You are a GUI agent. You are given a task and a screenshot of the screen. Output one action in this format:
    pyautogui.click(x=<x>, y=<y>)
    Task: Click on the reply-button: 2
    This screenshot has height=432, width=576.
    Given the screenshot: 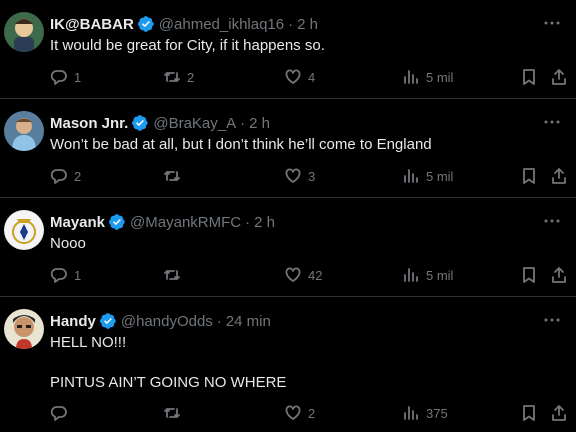 What is the action you would take?
    pyautogui.click(x=65, y=176)
    